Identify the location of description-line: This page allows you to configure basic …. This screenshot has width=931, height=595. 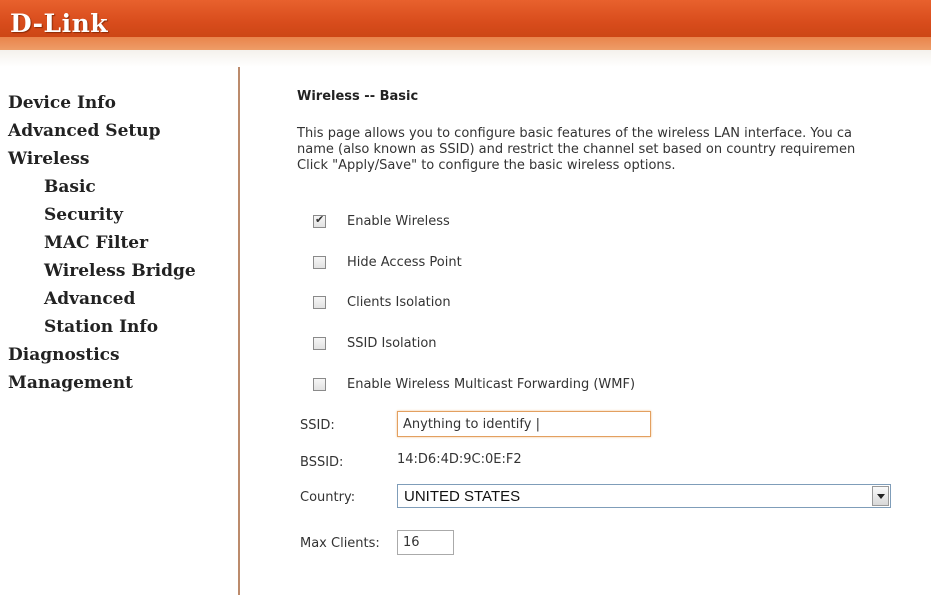
(575, 133).